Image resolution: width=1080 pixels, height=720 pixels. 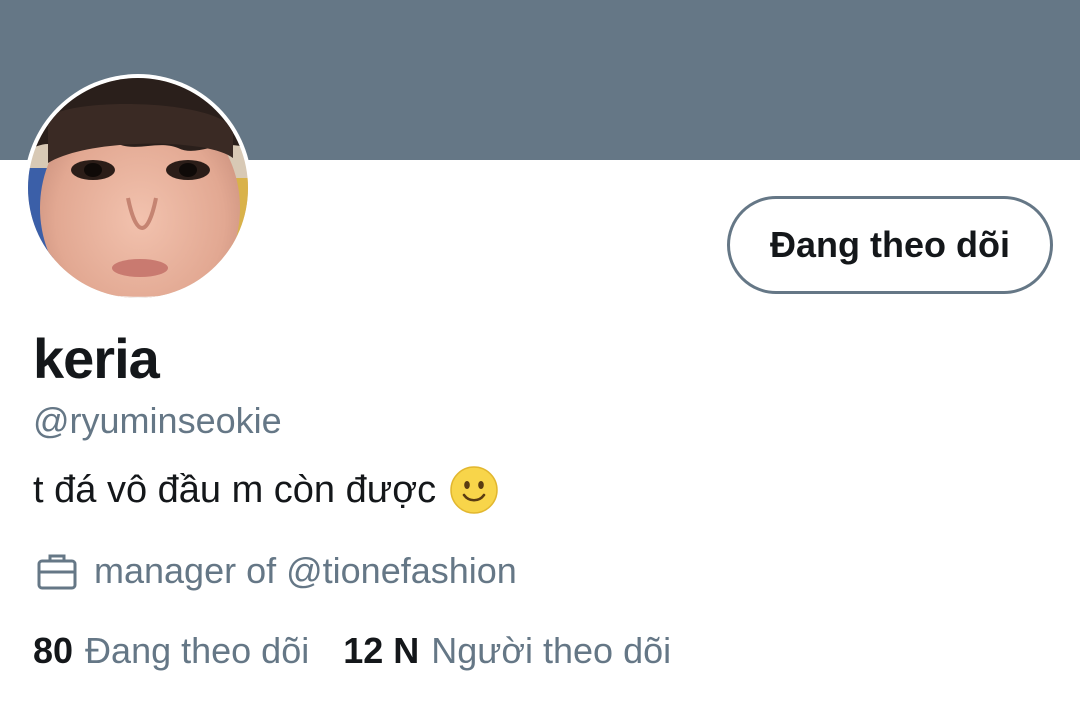 What do you see at coordinates (53, 650) in the screenshot?
I see `following-count: 80` at bounding box center [53, 650].